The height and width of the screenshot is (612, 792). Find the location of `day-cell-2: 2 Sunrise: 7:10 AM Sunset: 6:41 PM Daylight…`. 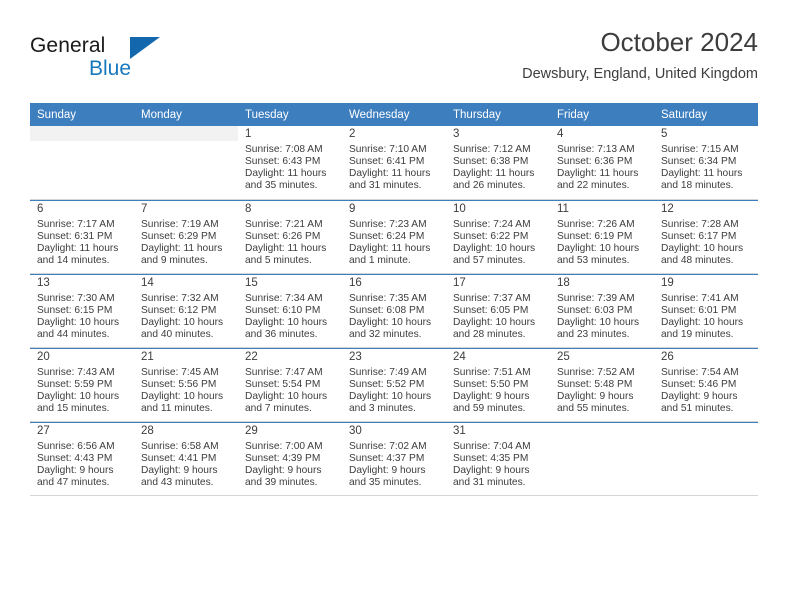

day-cell-2: 2 Sunrise: 7:10 AM Sunset: 6:41 PM Daylight… is located at coordinates (394, 163).